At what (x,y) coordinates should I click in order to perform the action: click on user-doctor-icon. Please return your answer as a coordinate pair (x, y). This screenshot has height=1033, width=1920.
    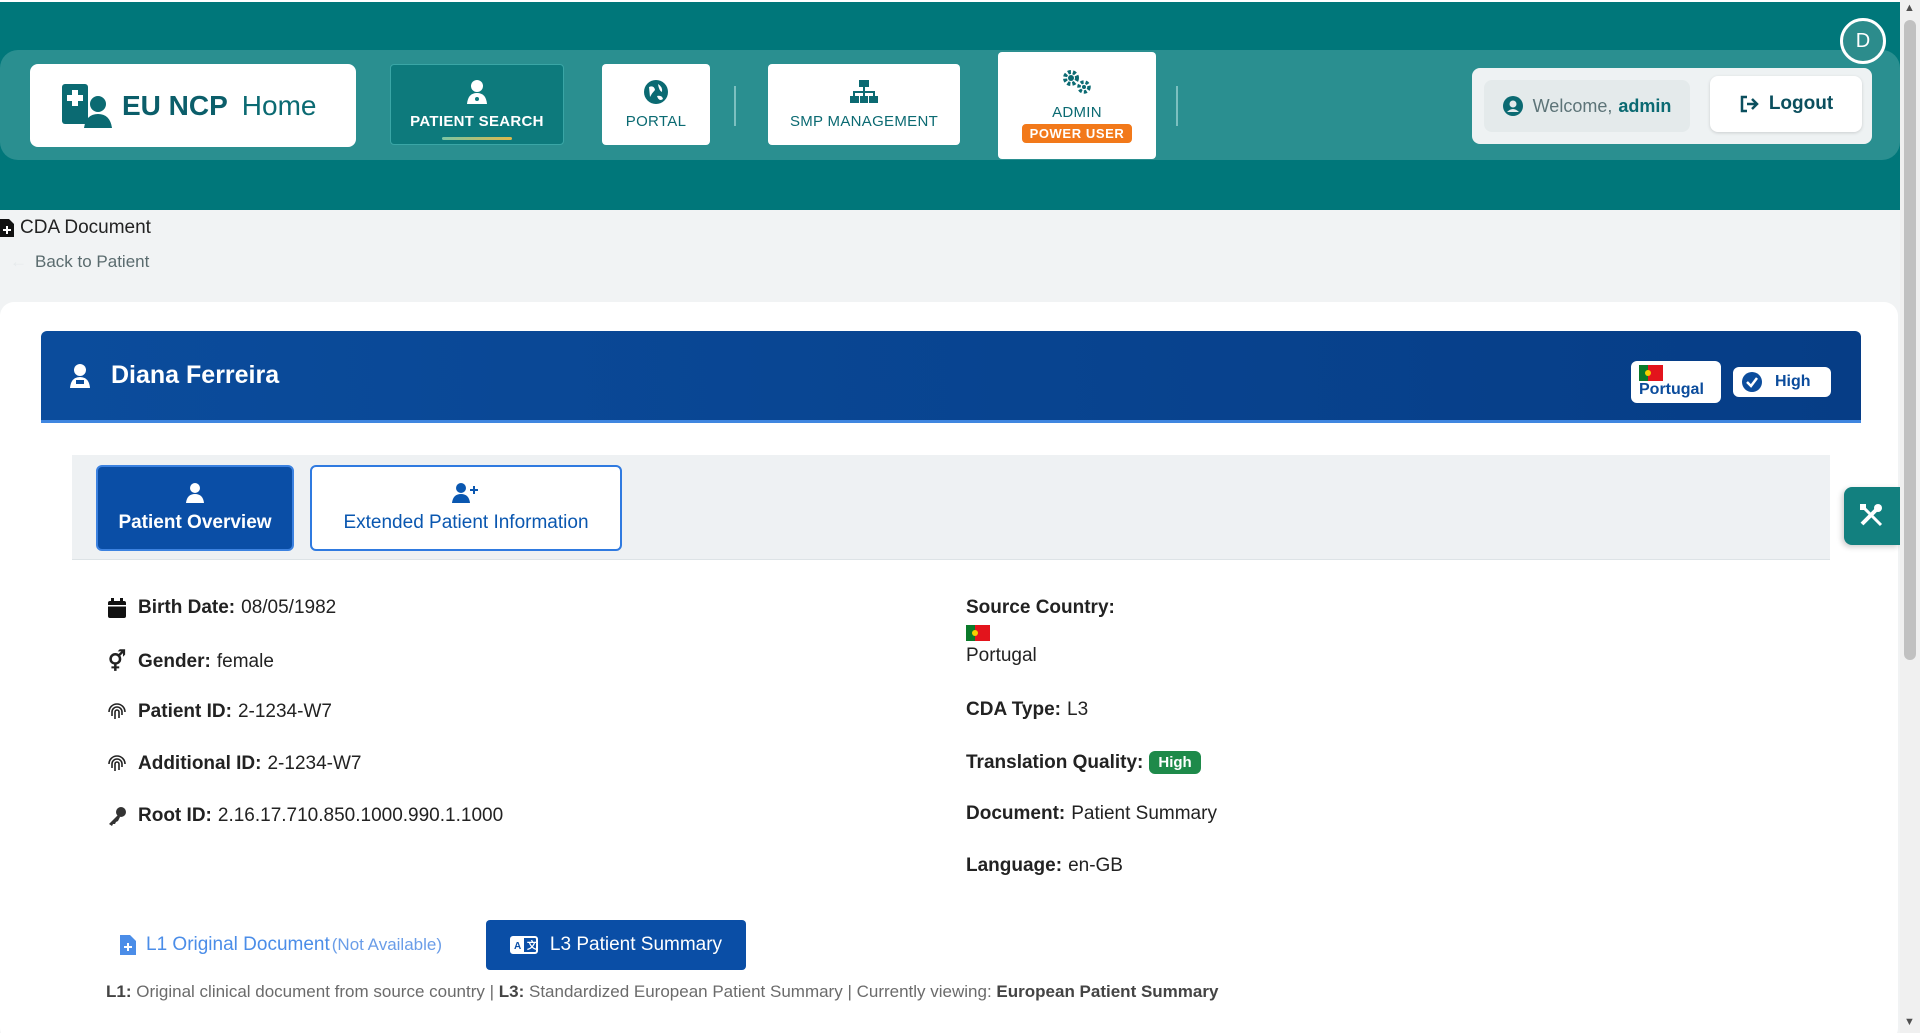
    Looking at the image, I should click on (477, 92).